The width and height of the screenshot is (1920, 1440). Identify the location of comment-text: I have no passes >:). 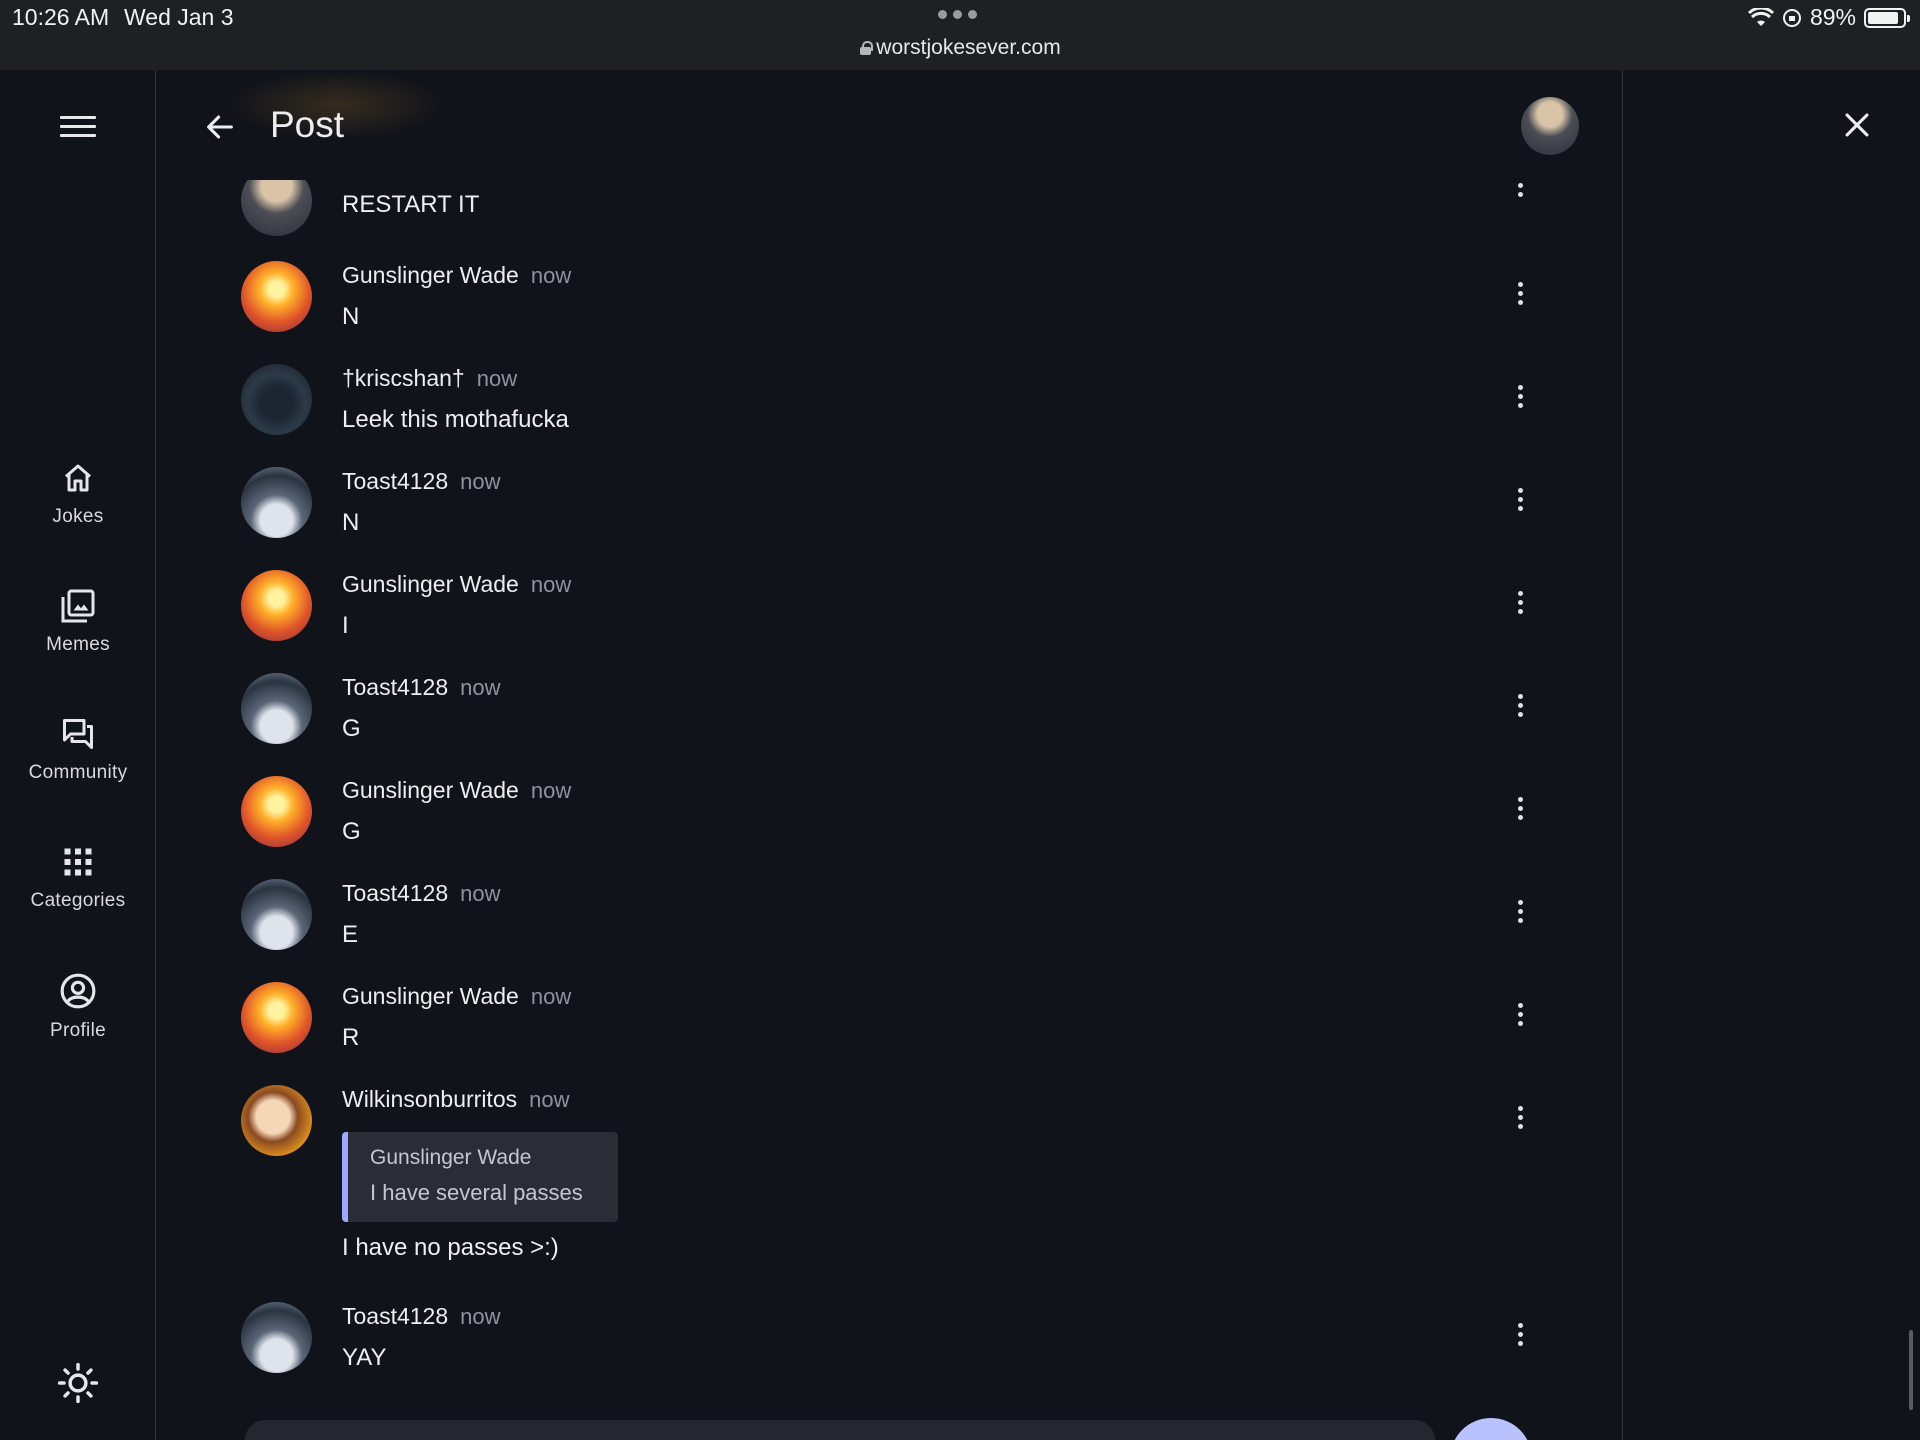
(450, 1247).